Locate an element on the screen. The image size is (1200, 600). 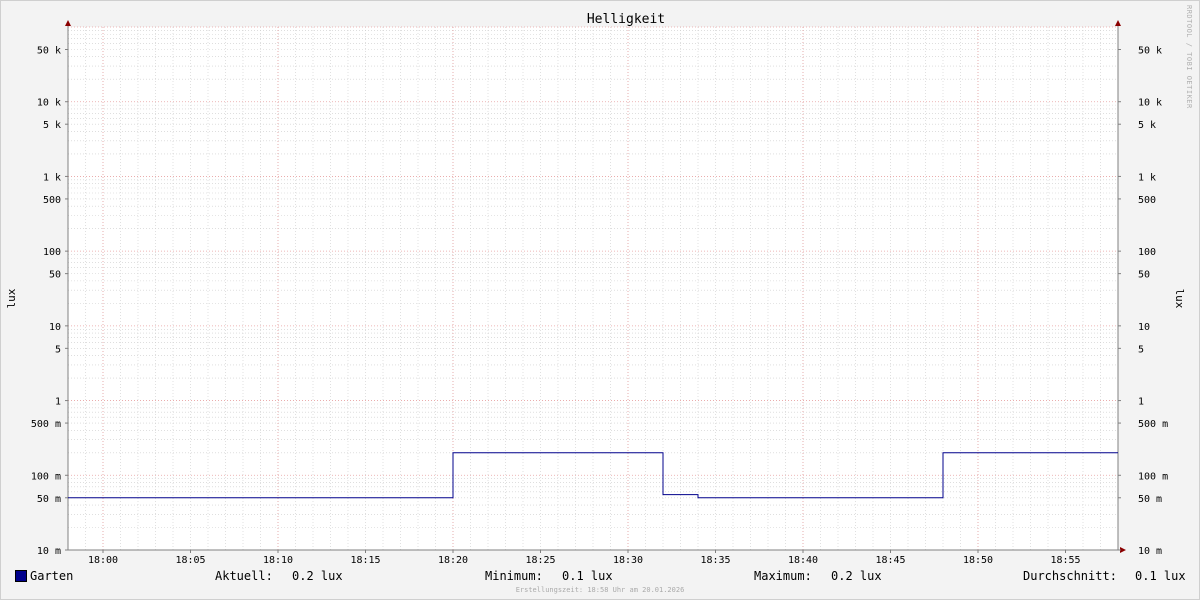
x-tick-label: 18:45 is located at coordinates (890, 560).